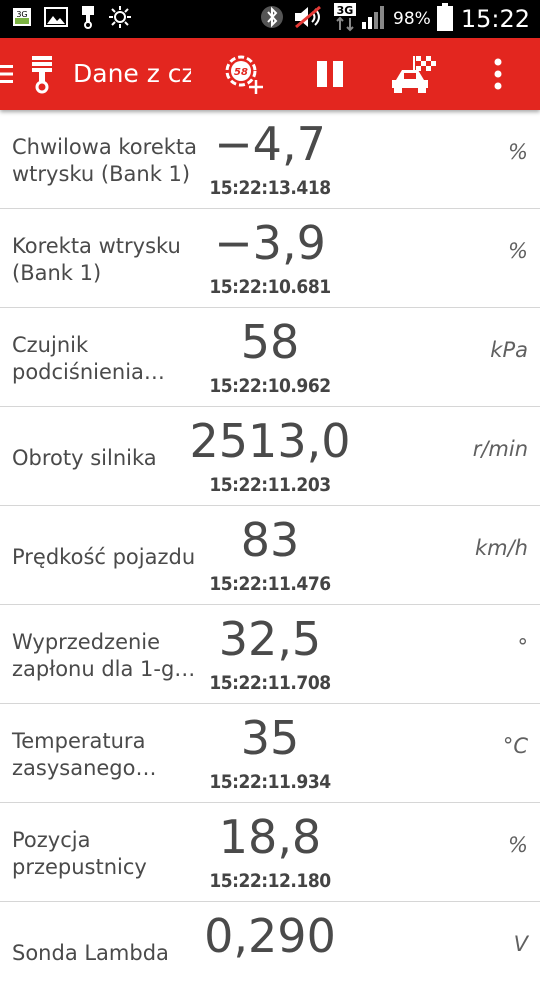 The height and width of the screenshot is (1000, 540). What do you see at coordinates (270, 782) in the screenshot?
I see `sensor-timestamp: 15:22:11.934` at bounding box center [270, 782].